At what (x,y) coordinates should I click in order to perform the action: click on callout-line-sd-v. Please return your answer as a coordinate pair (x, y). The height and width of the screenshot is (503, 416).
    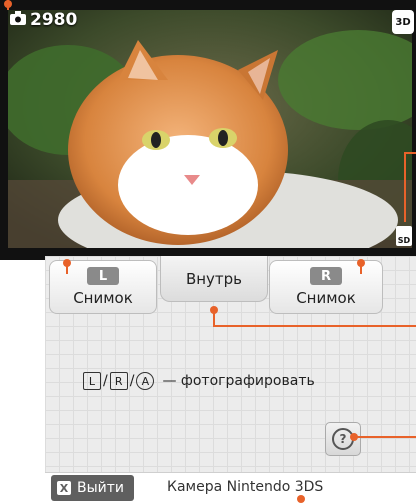
    Looking at the image, I should click on (405, 187).